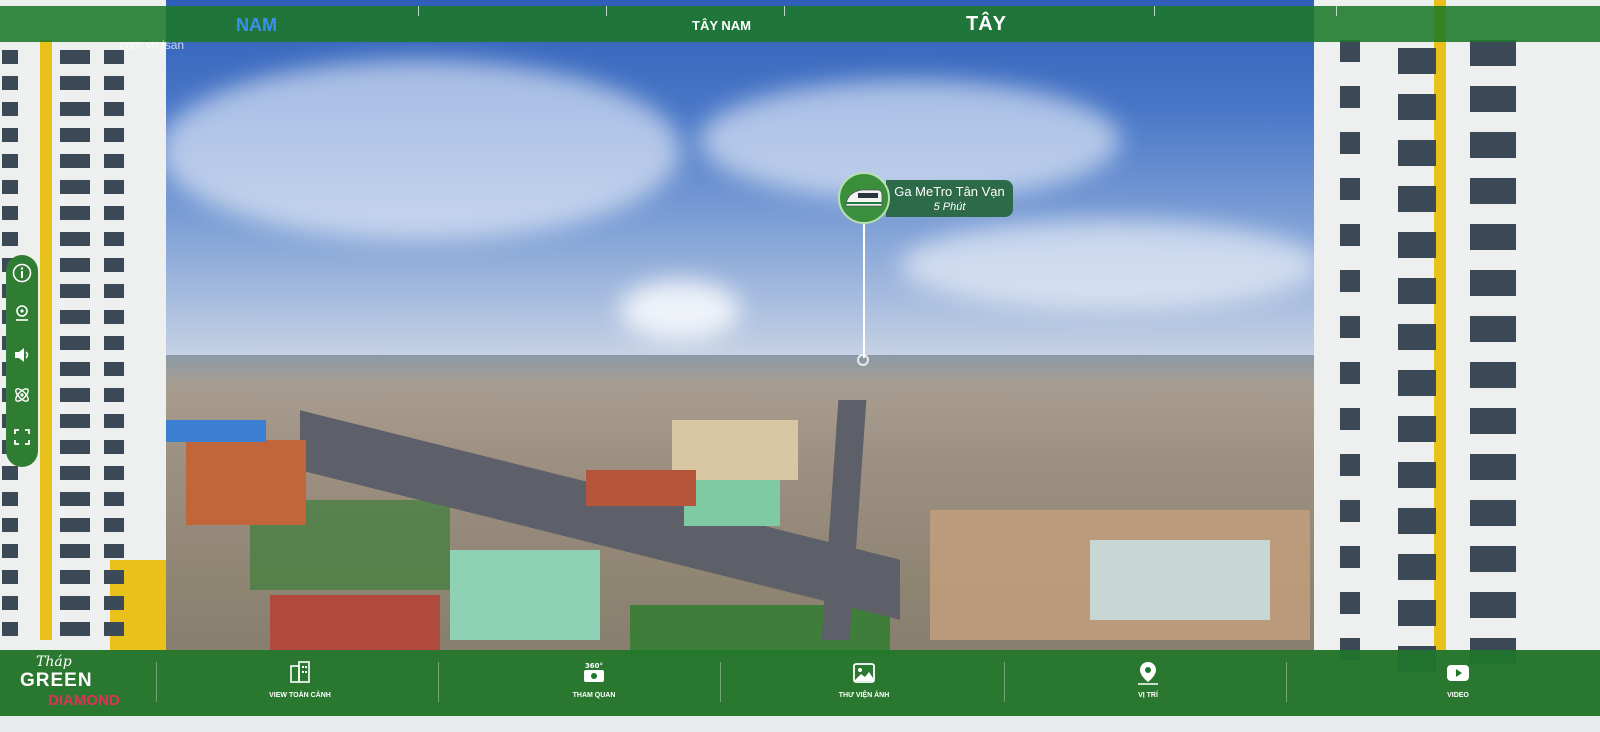  What do you see at coordinates (22, 395) in the screenshot?
I see `atom-button` at bounding box center [22, 395].